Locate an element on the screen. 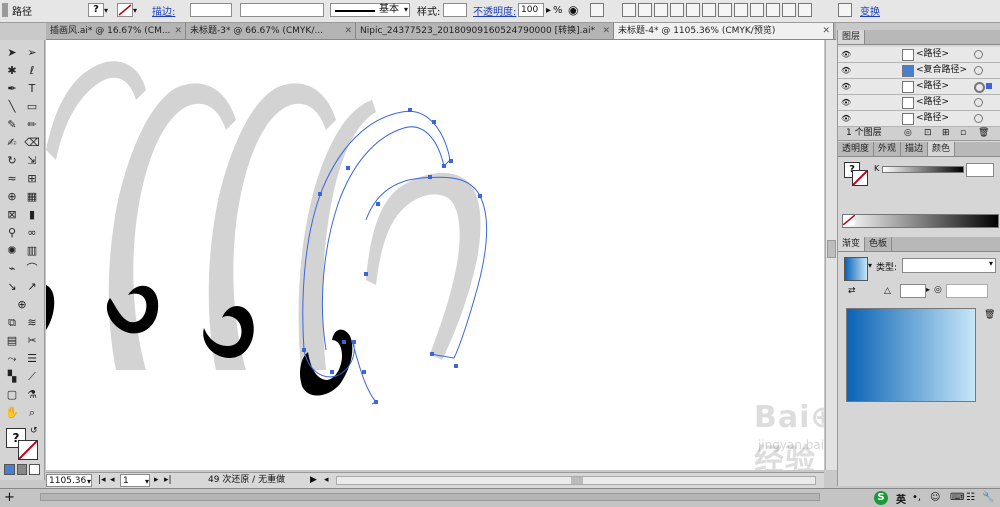  distribute-vcenter-icon is located at coordinates (741, 10).